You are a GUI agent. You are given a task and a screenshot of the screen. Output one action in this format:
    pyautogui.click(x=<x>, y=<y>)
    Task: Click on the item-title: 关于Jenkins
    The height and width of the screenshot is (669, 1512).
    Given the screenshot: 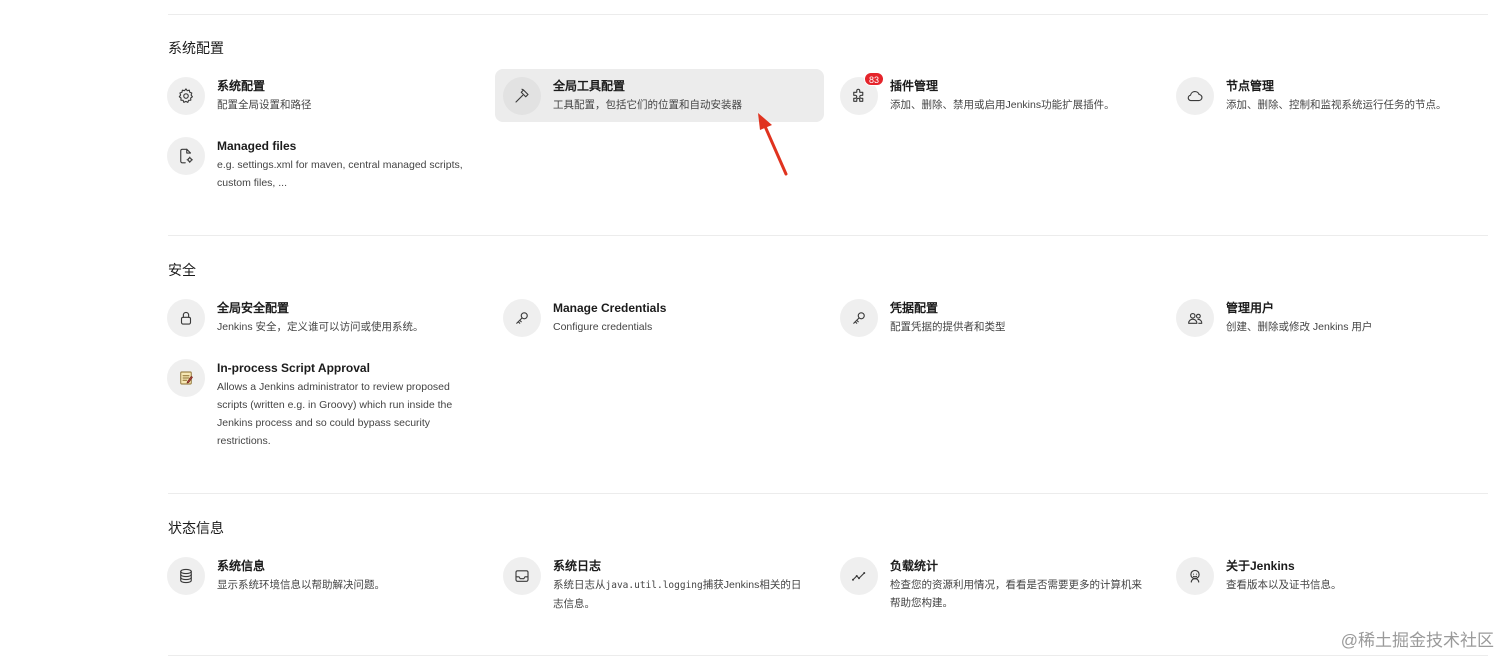 What is the action you would take?
    pyautogui.click(x=1260, y=566)
    